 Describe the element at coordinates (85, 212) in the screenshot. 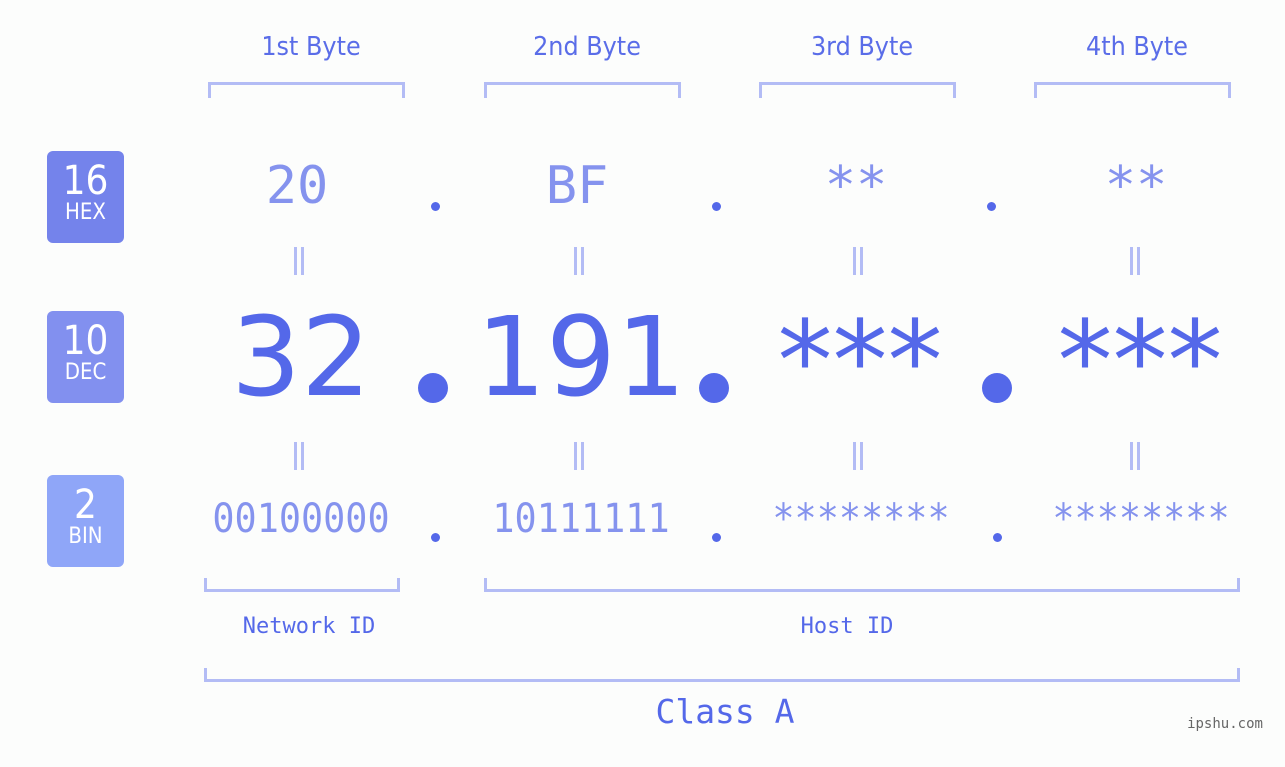

I see `hex-badge-label: HEX` at that location.